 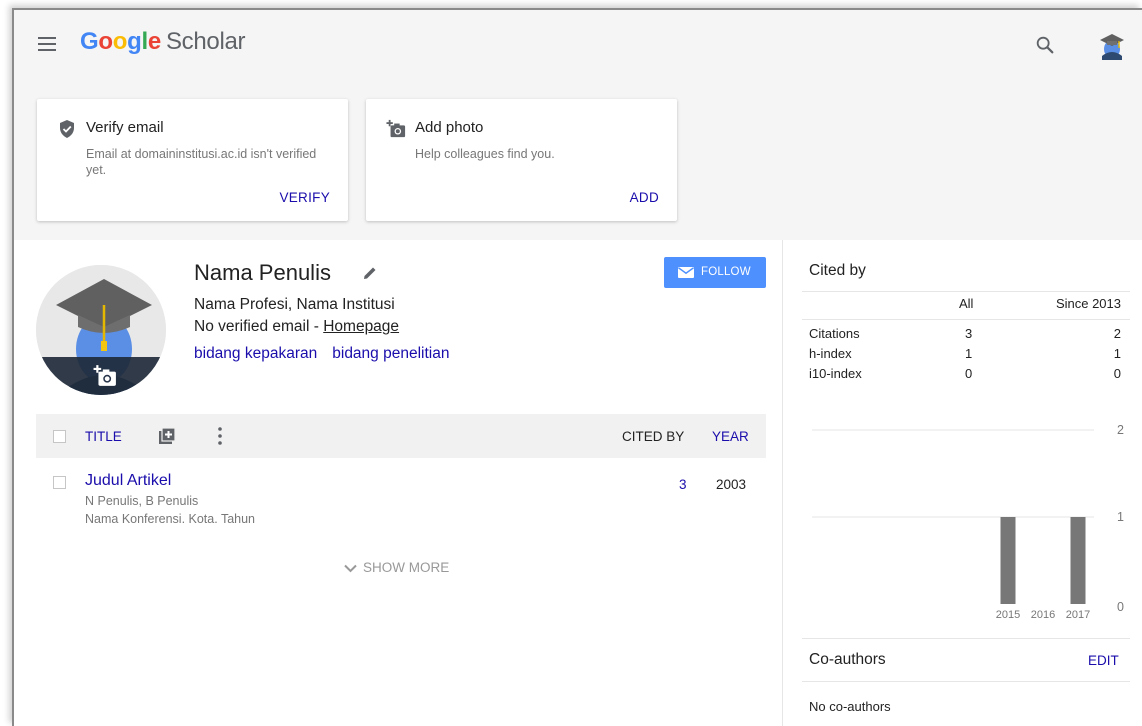 What do you see at coordinates (59, 482) in the screenshot?
I see `row-checkbox` at bounding box center [59, 482].